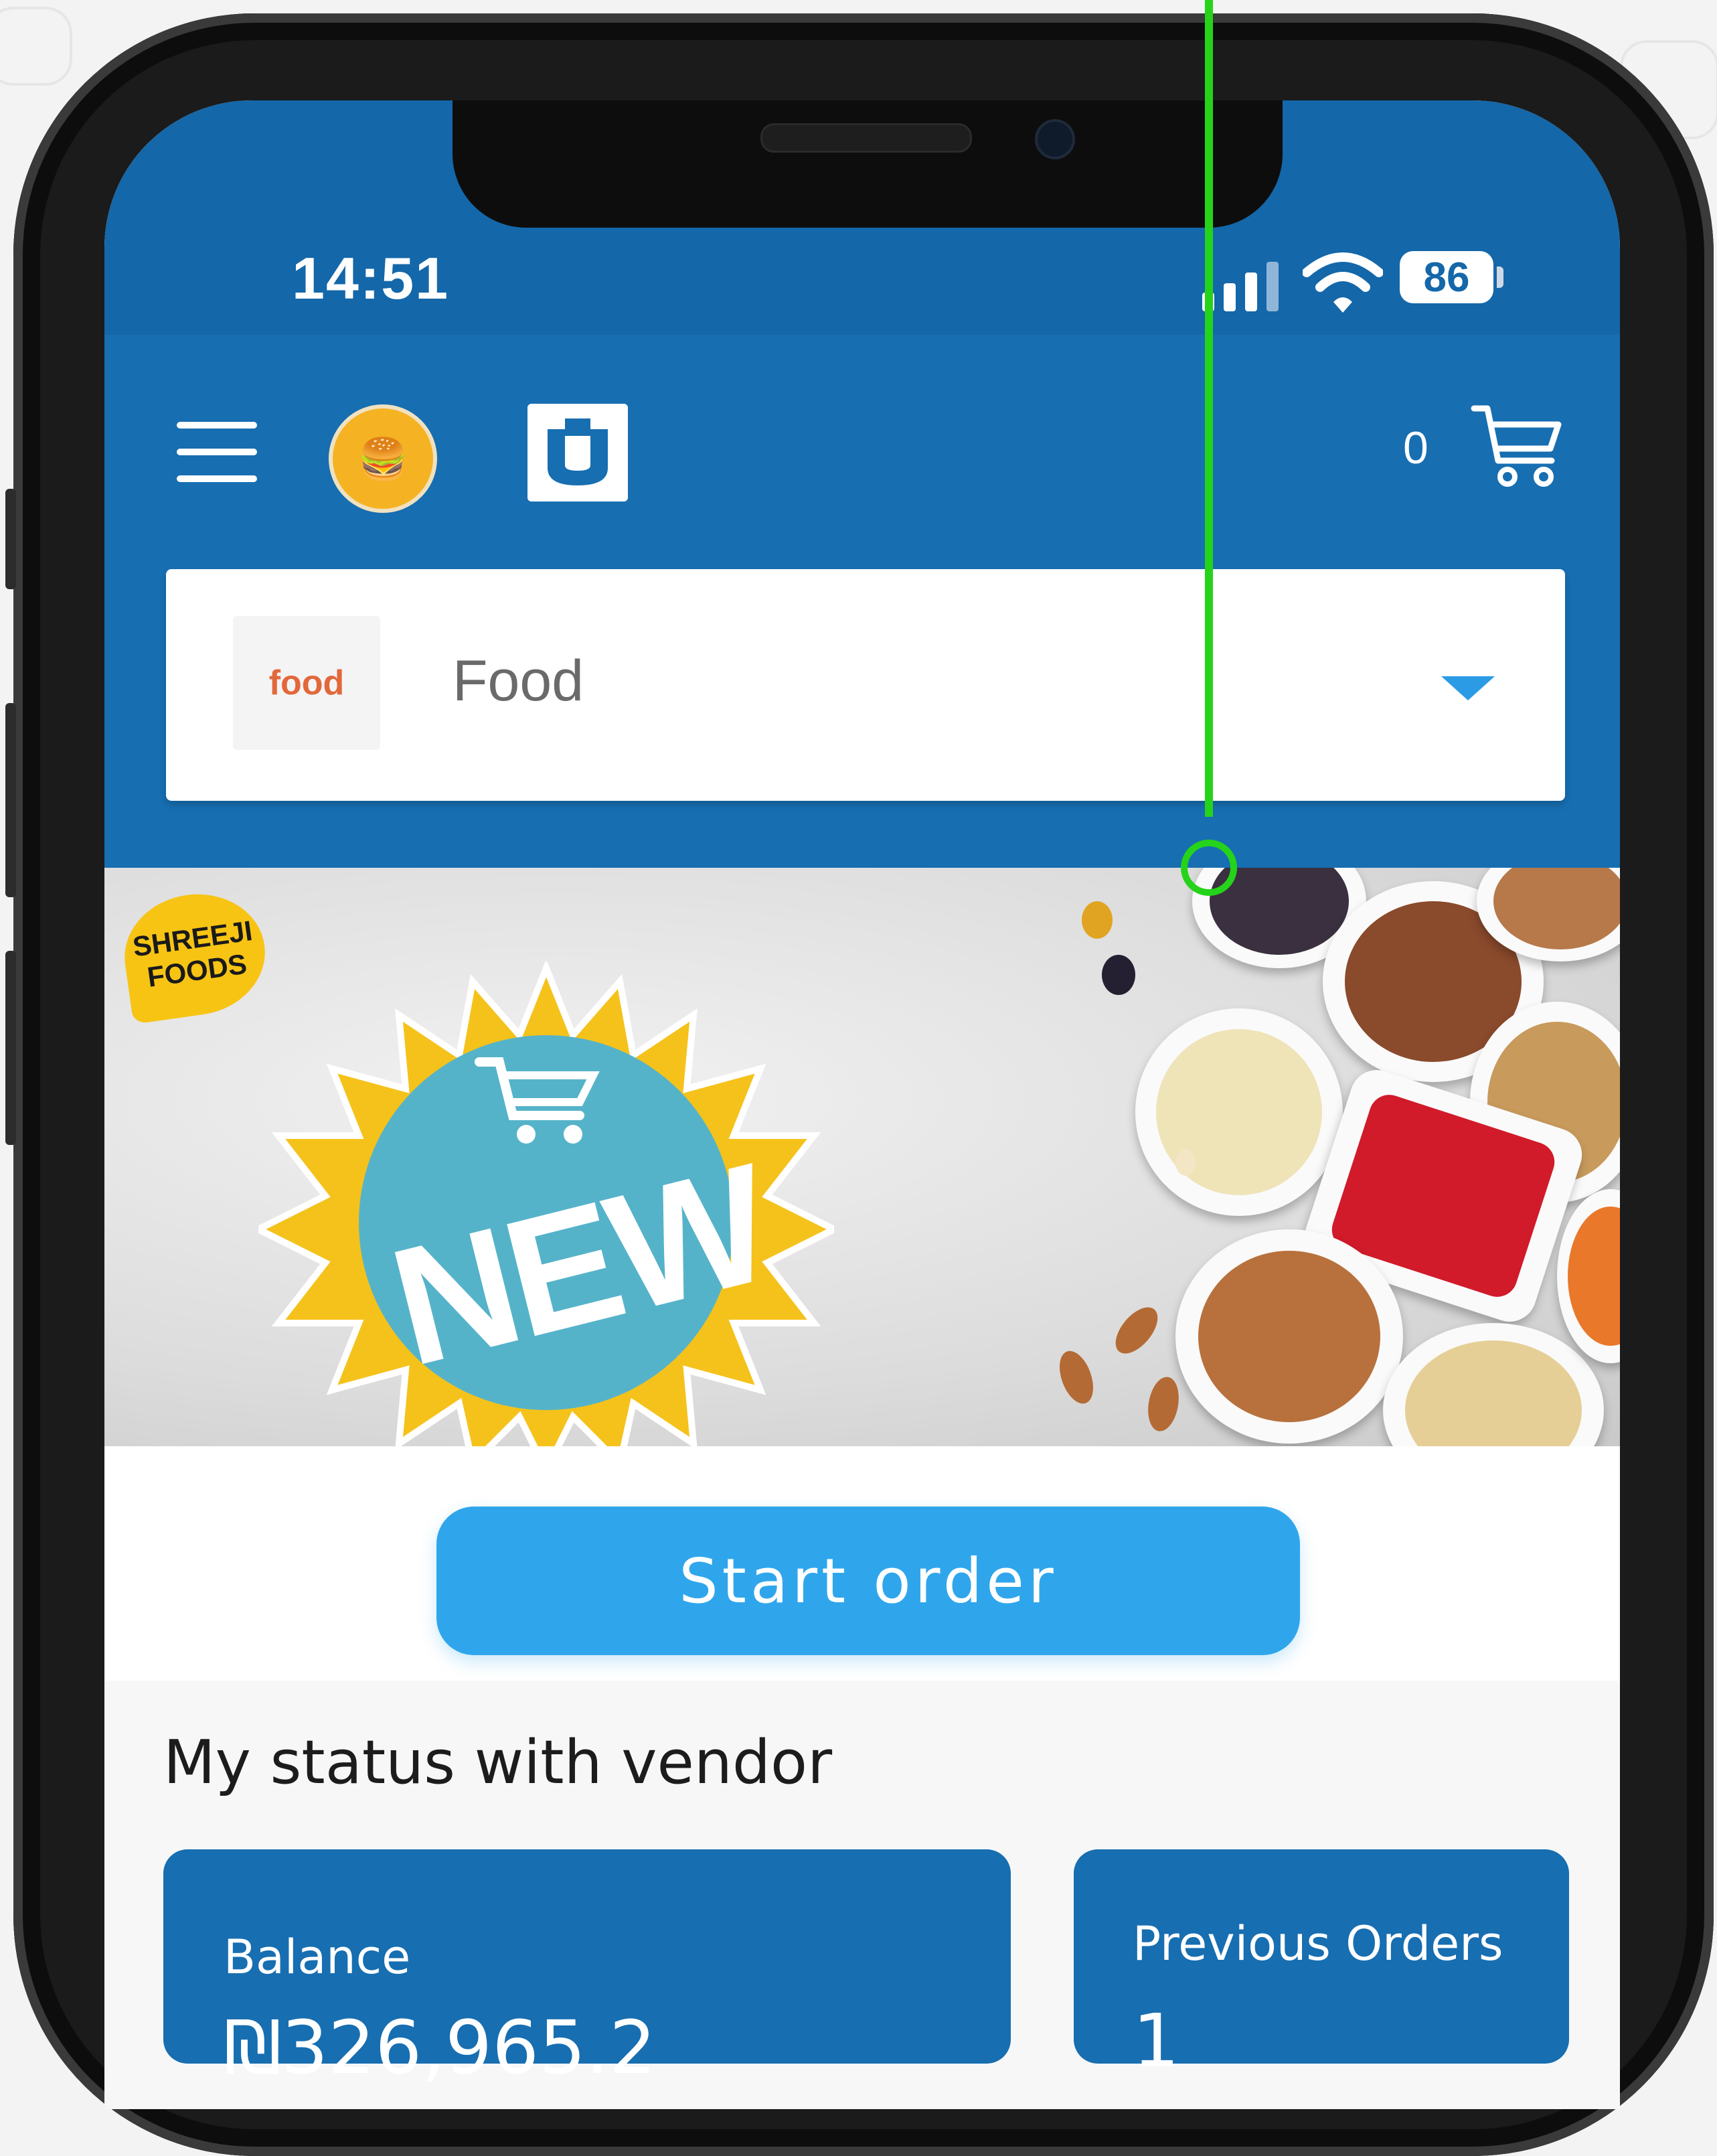 The height and width of the screenshot is (2156, 1717). What do you see at coordinates (383, 458) in the screenshot?
I see `avatar-icon: 🍔` at bounding box center [383, 458].